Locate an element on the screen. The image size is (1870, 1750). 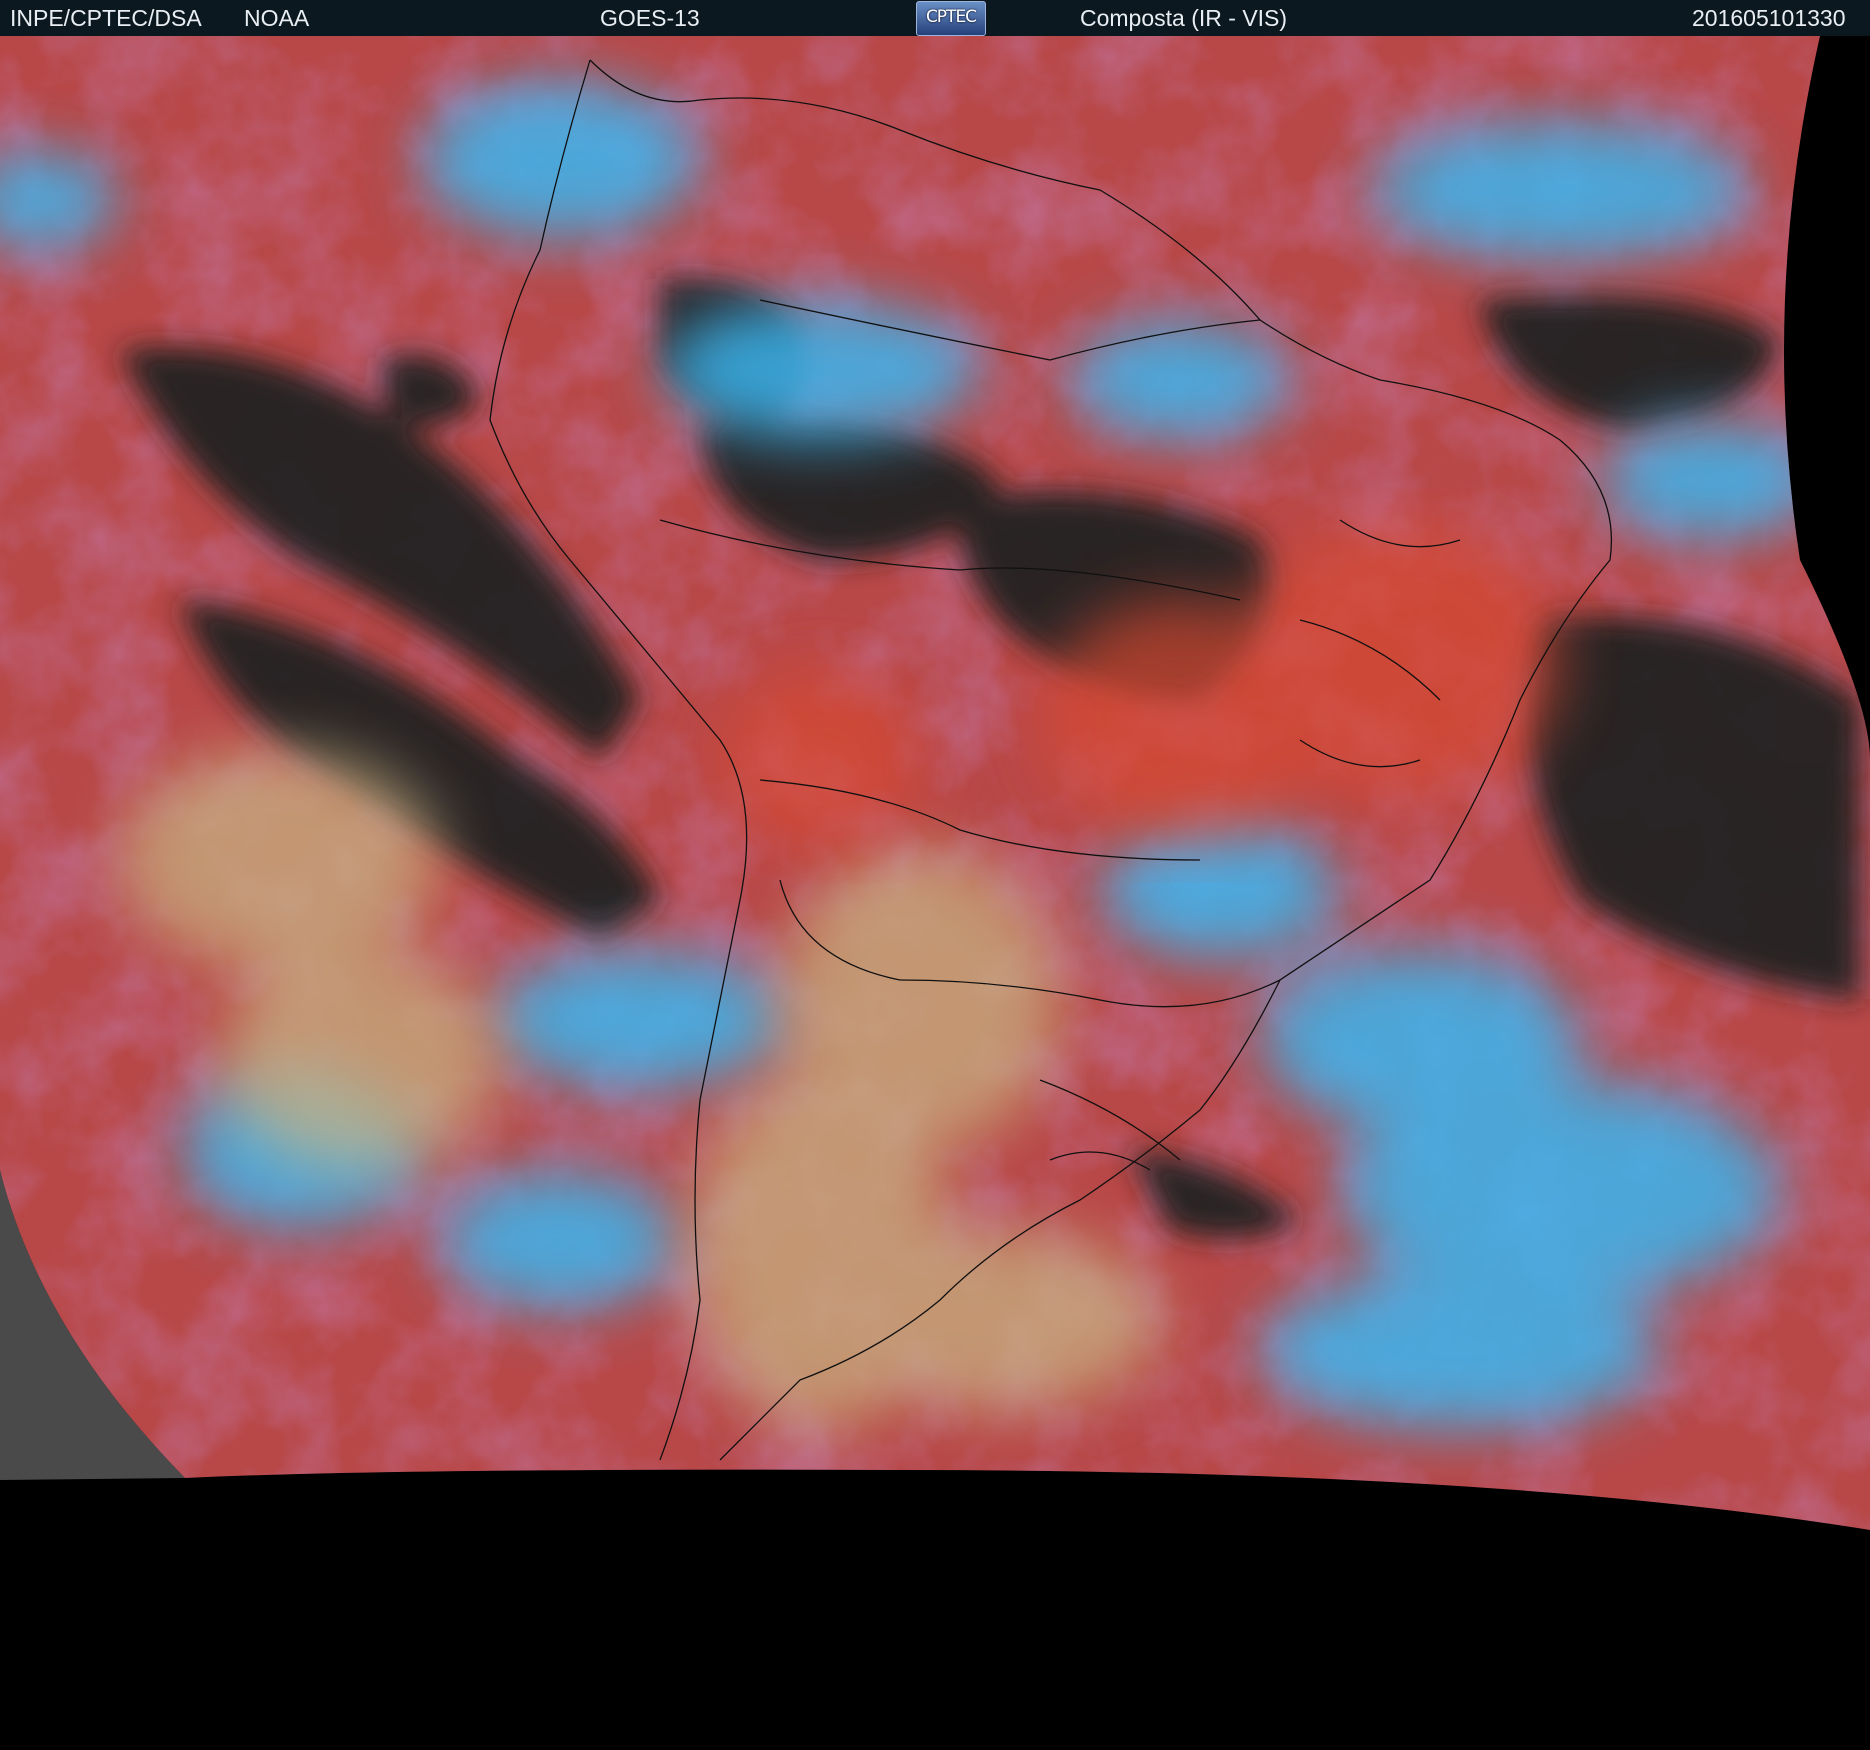
product-label: Composta (IR - VIS) is located at coordinates (1184, 18).